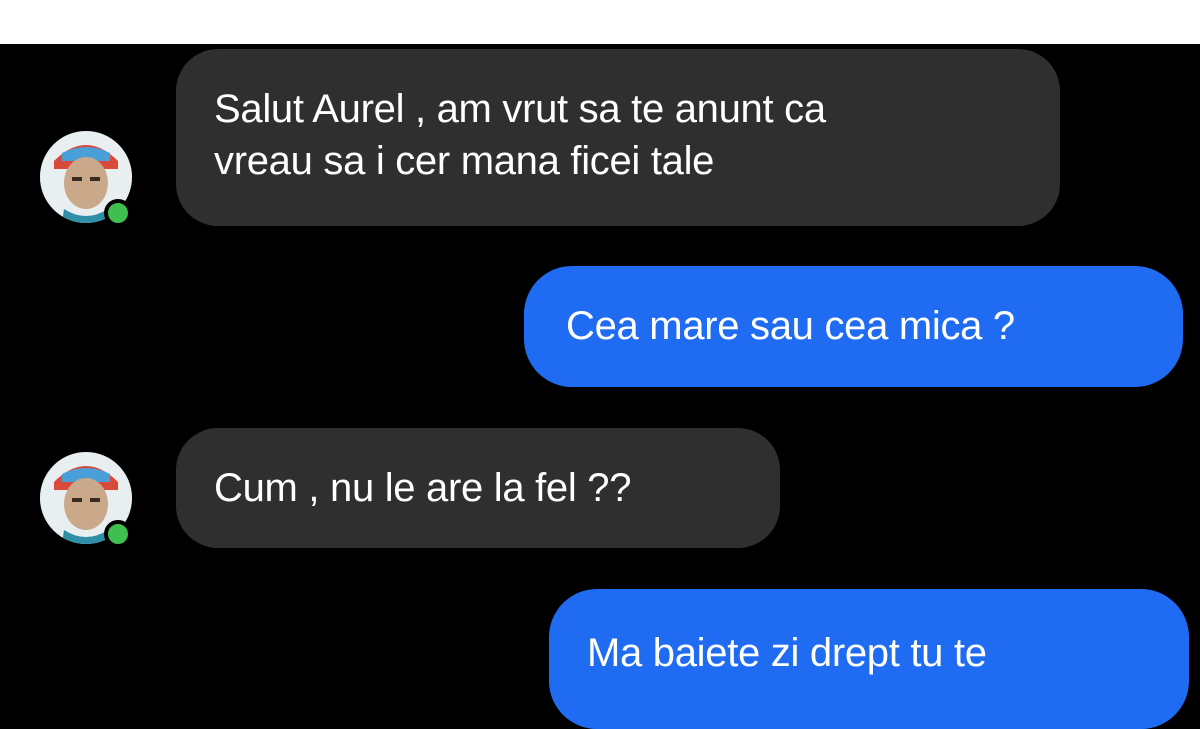  What do you see at coordinates (787, 653) in the screenshot?
I see `message-text-line: Ma baiete zi drept tu te` at bounding box center [787, 653].